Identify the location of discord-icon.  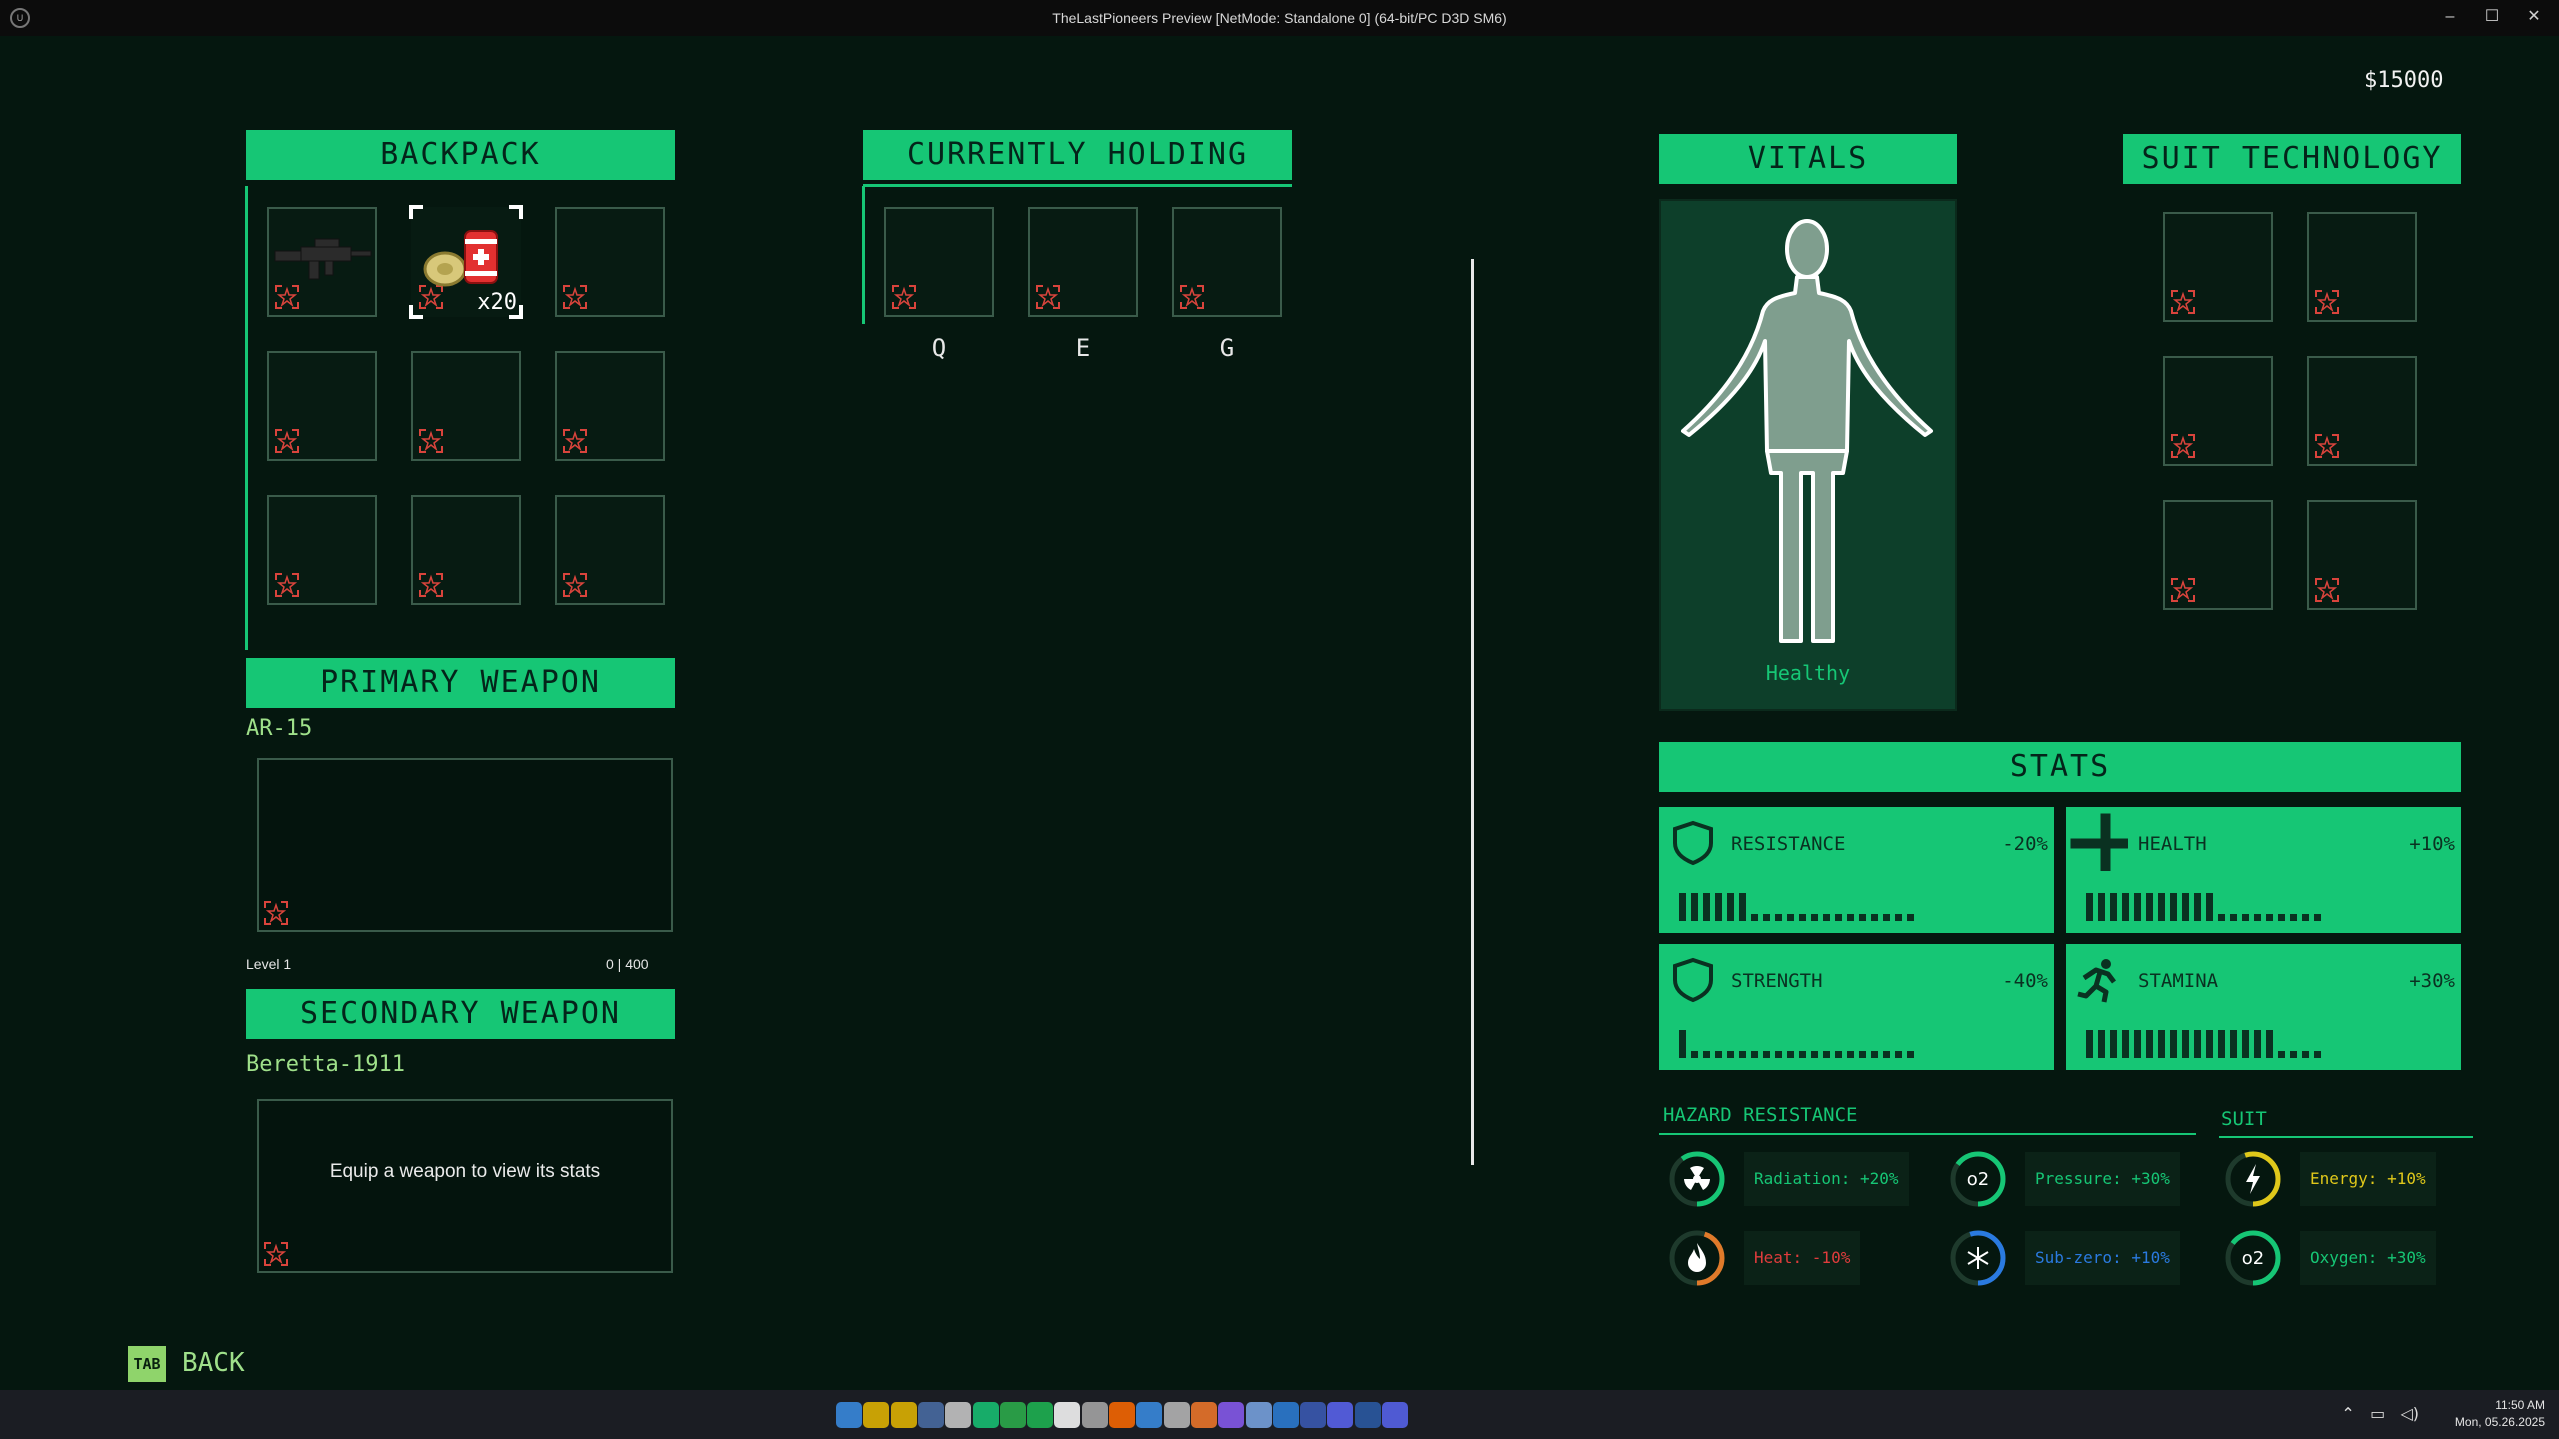
(1395, 1415).